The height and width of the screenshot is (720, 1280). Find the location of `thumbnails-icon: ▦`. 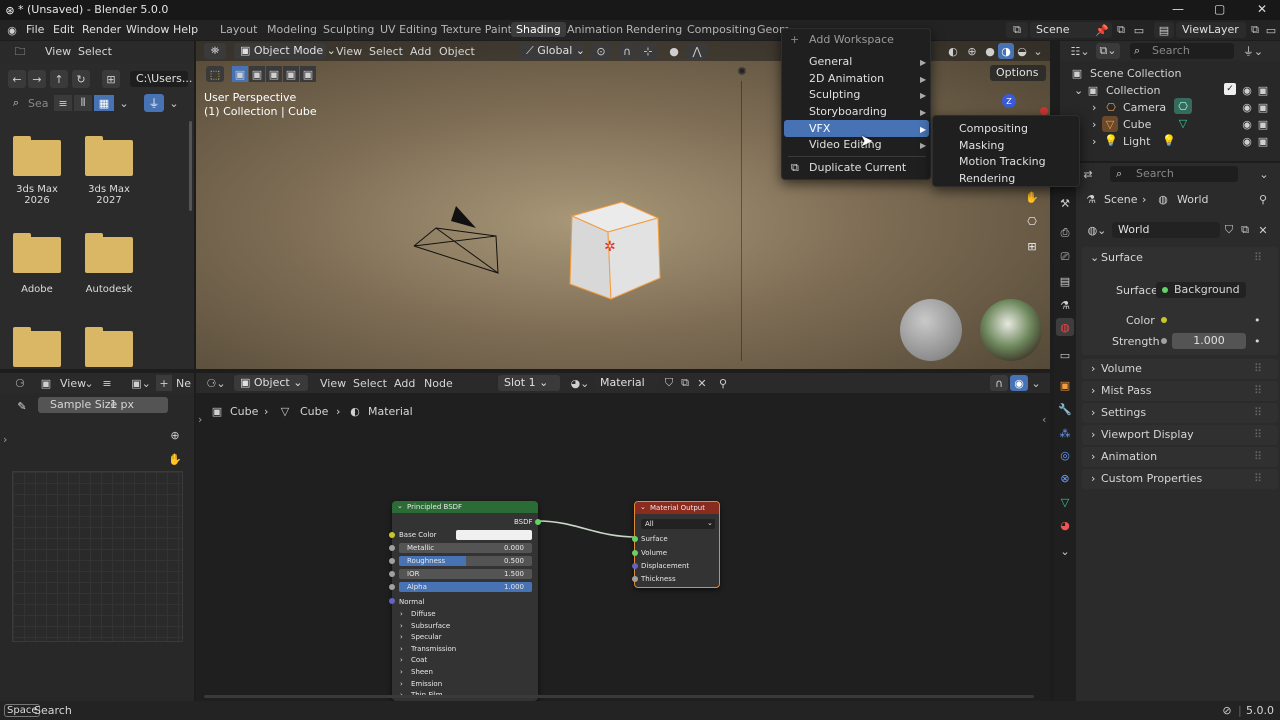

thumbnails-icon: ▦ is located at coordinates (104, 103).